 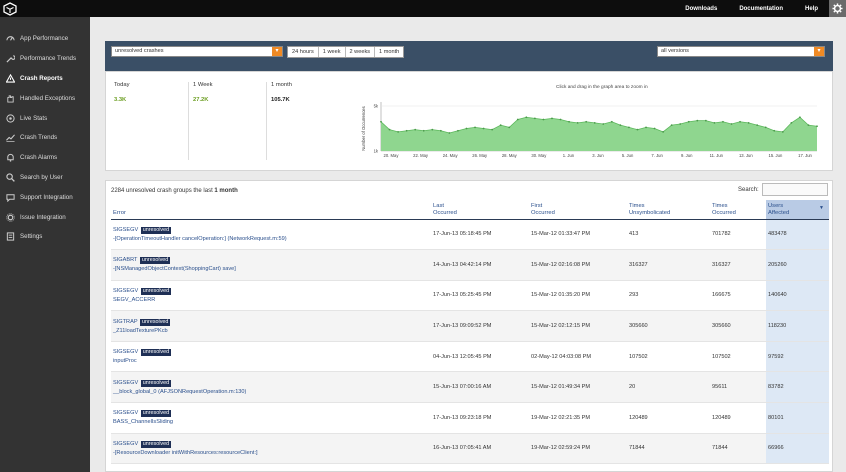 I want to click on x-tick-label: 20. May, so click(x=392, y=155).